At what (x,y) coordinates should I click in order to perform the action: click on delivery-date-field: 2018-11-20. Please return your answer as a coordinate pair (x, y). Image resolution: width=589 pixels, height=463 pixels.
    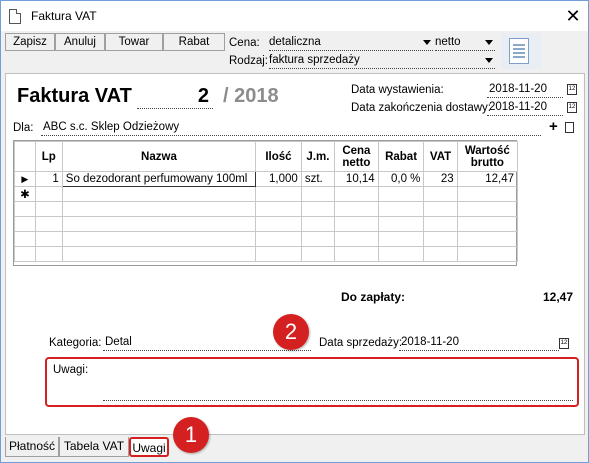
    Looking at the image, I should click on (525, 108).